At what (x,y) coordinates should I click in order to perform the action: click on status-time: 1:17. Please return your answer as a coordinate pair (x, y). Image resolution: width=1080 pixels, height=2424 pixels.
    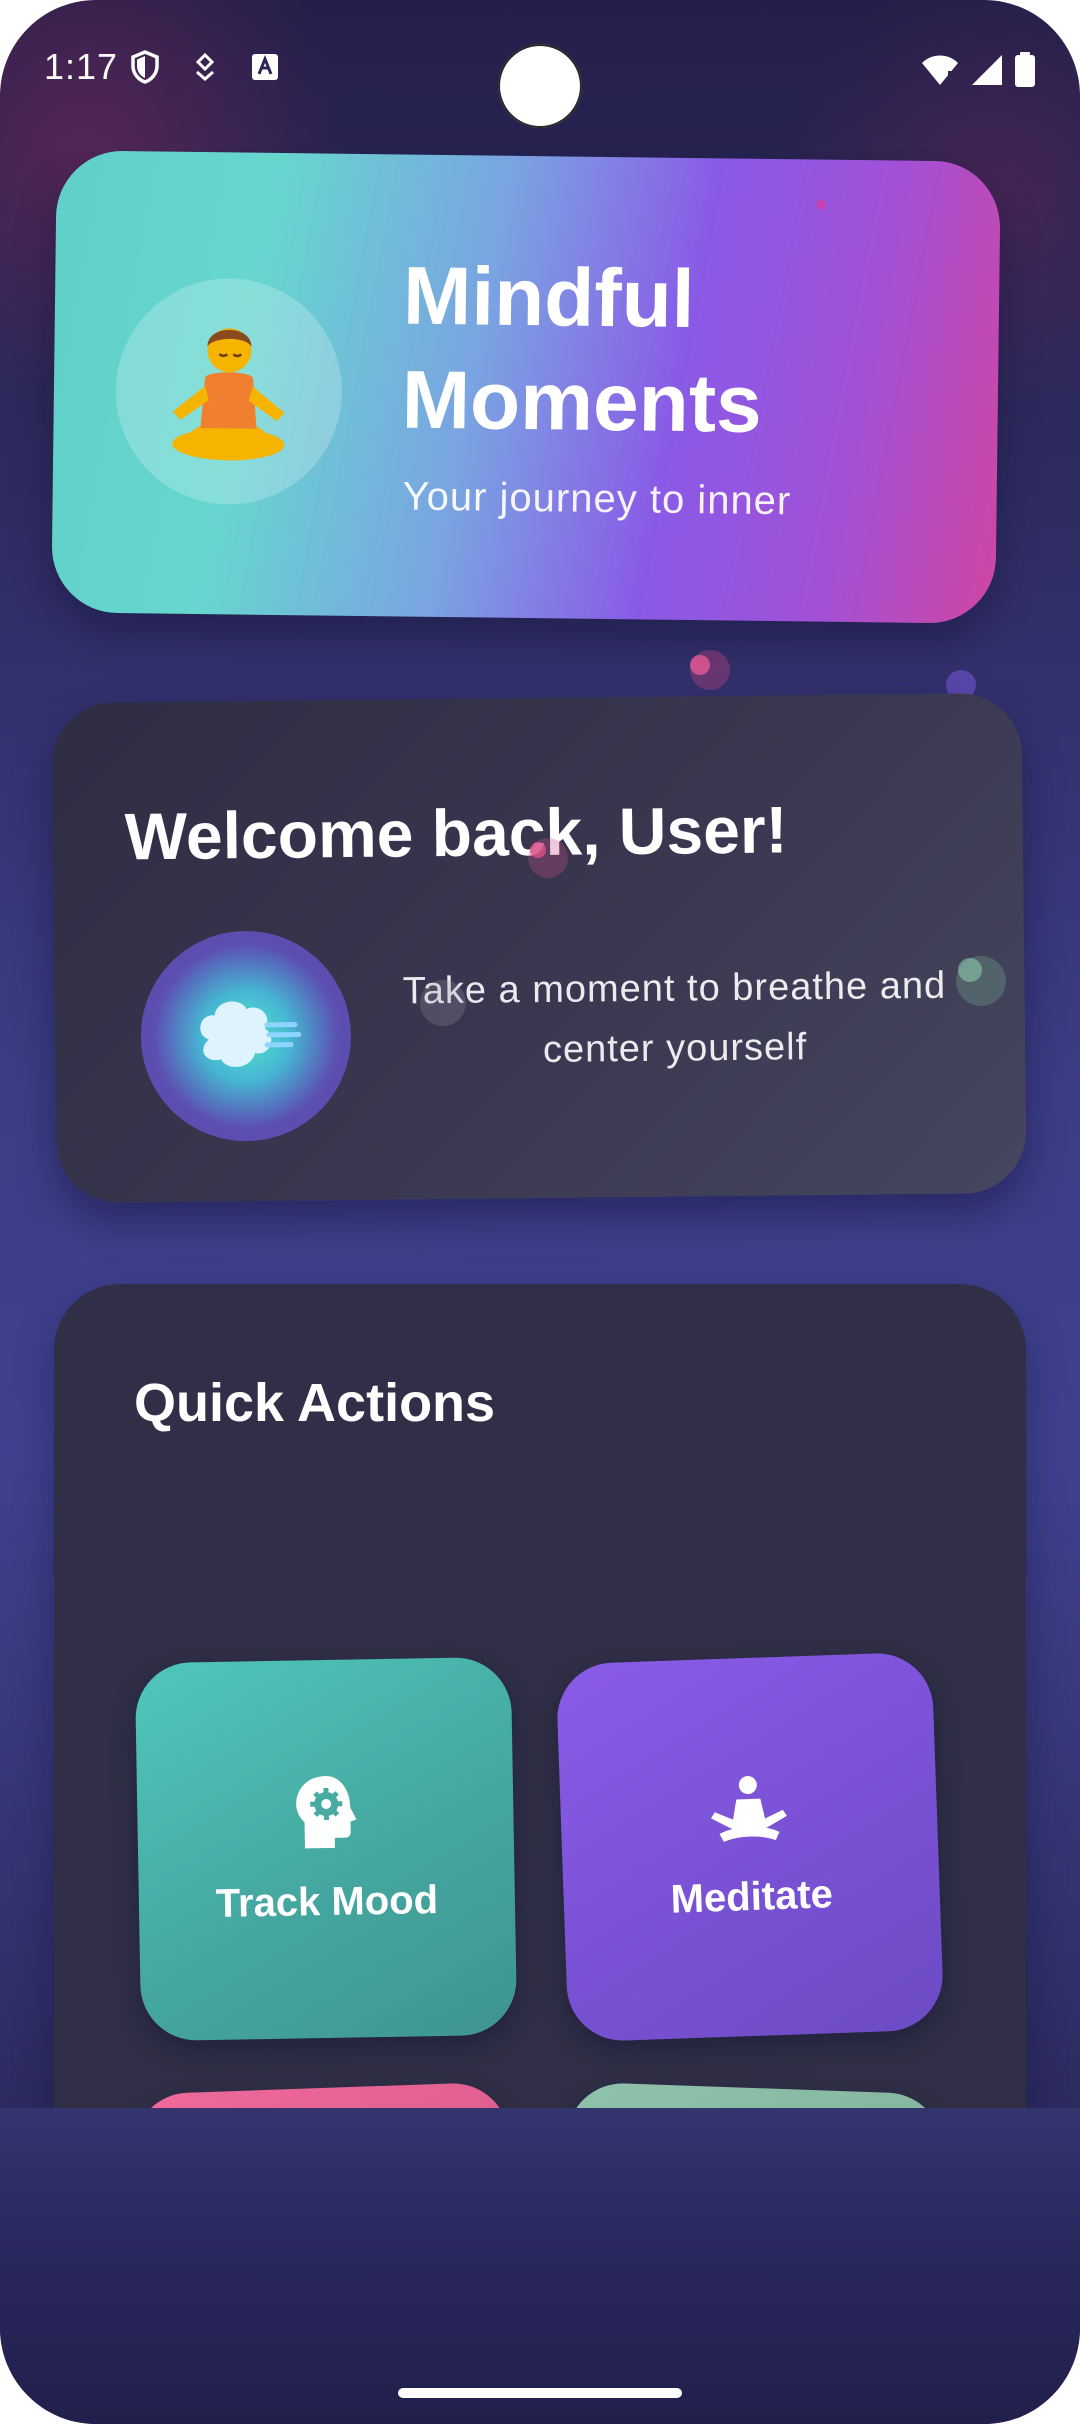
    Looking at the image, I should click on (81, 66).